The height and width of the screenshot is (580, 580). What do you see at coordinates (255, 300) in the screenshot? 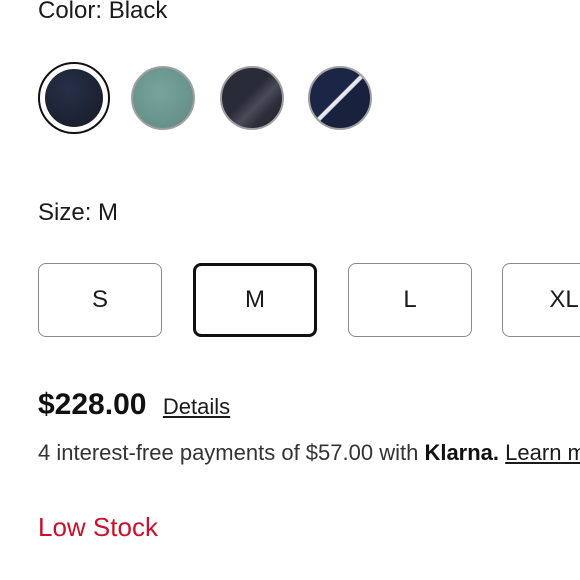
I see `size-option-m: M` at bounding box center [255, 300].